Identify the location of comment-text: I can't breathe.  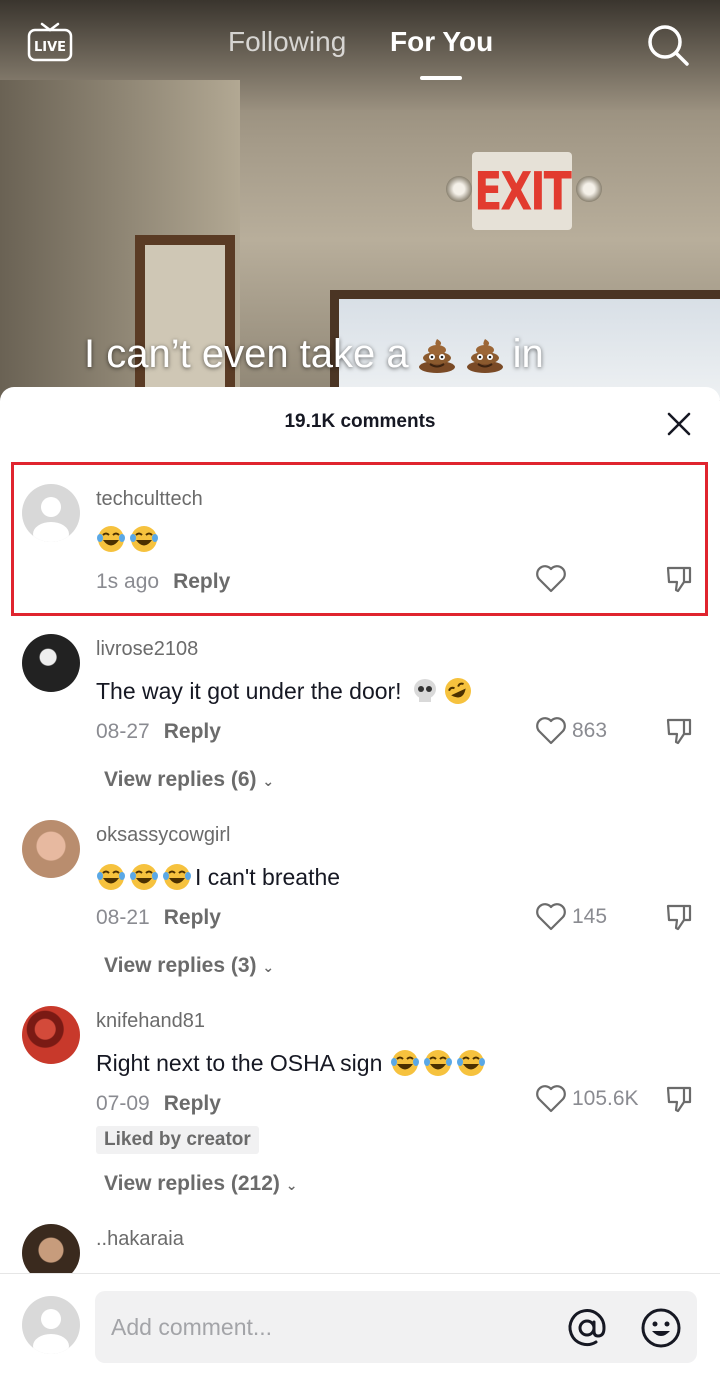
(218, 877).